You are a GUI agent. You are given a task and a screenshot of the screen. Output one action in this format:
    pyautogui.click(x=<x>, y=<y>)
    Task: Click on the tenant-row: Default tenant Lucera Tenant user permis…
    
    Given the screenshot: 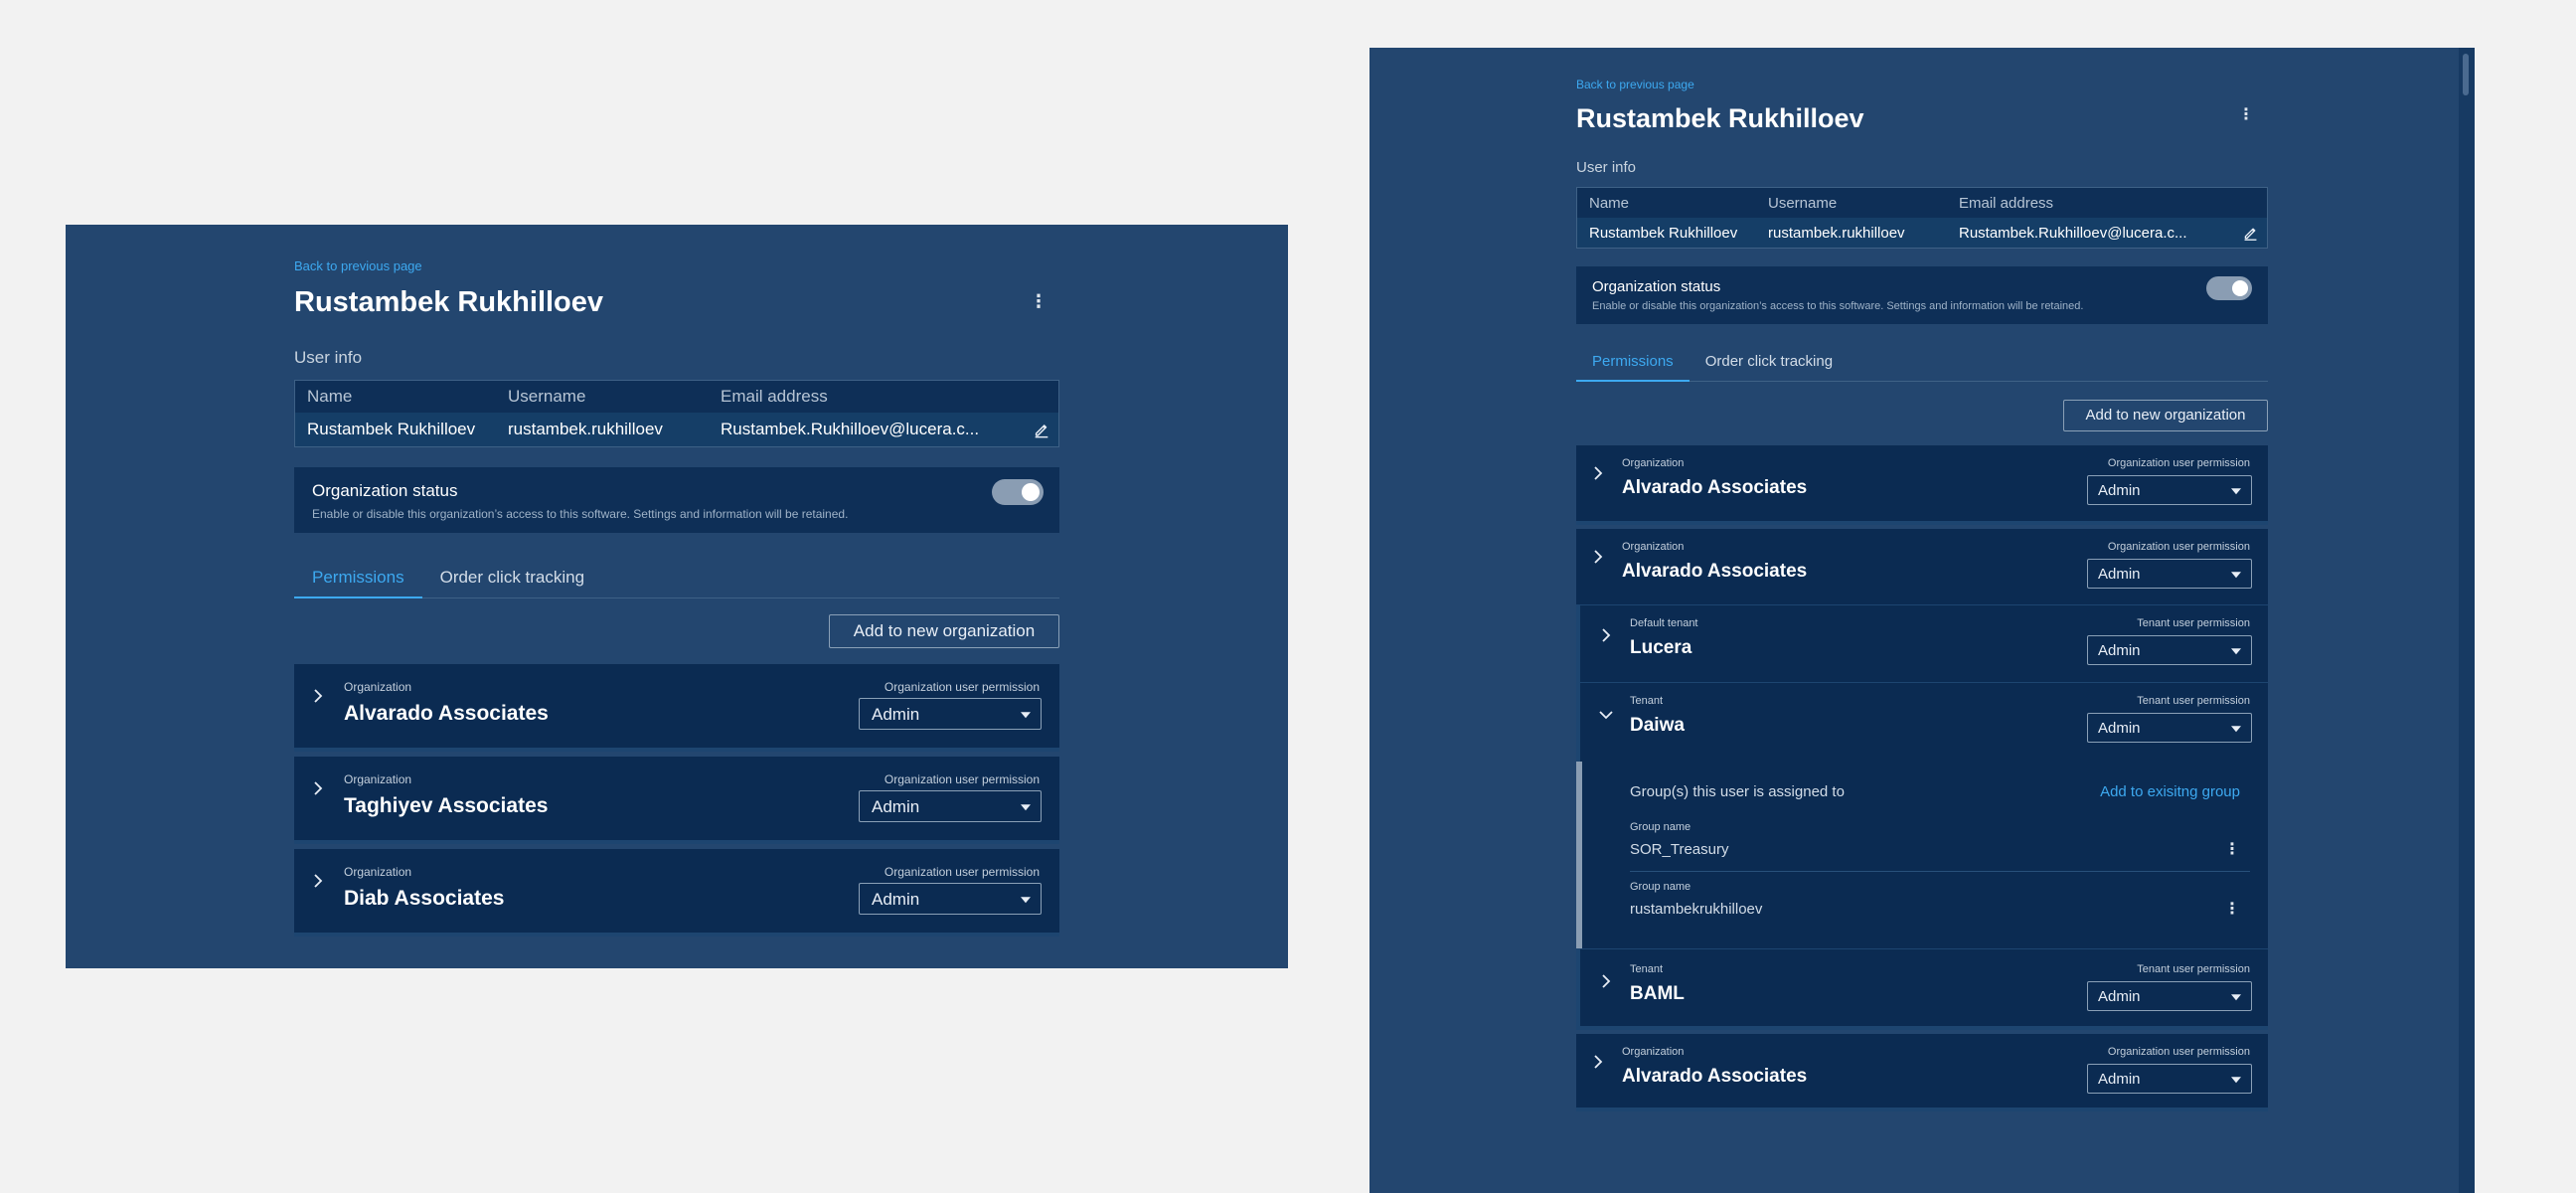 What is the action you would take?
    pyautogui.click(x=1922, y=643)
    